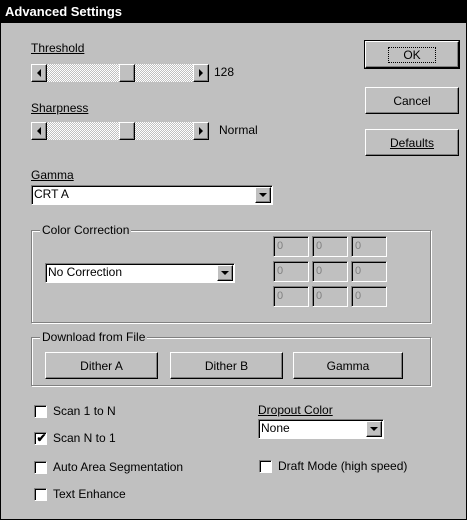 This screenshot has height=520, width=467. I want to click on draft-mode-box, so click(265, 466).